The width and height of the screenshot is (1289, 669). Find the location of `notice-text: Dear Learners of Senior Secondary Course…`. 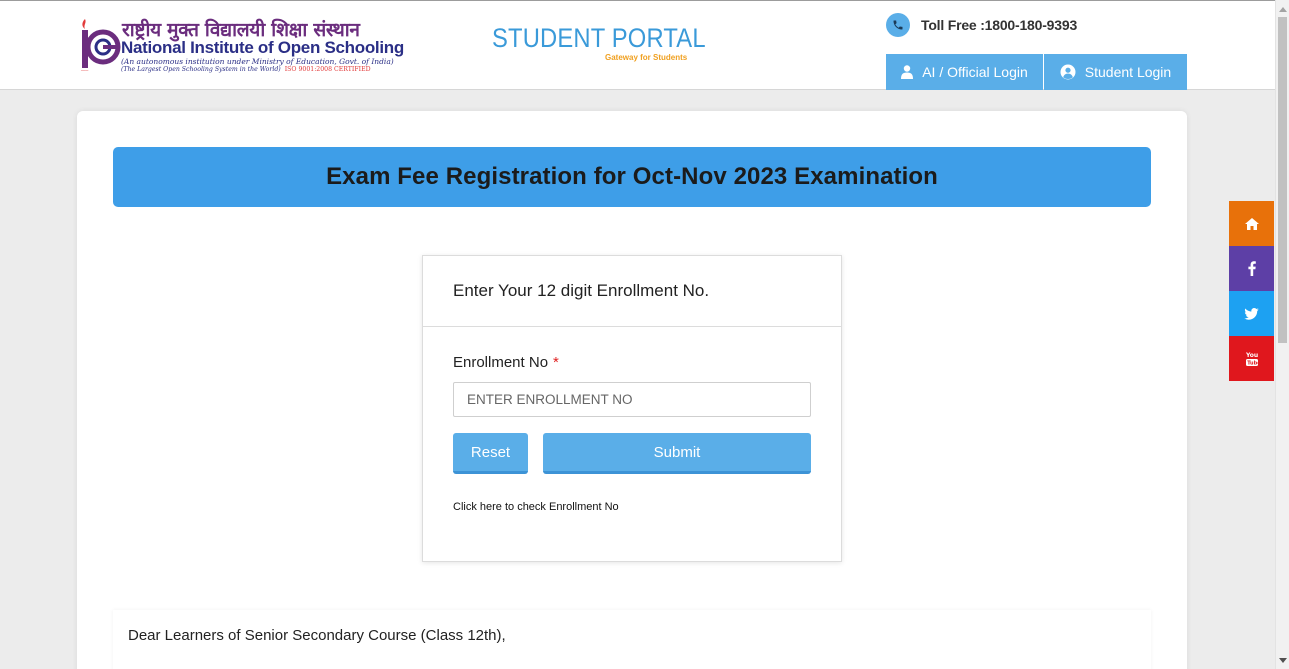

notice-text: Dear Learners of Senior Secondary Course… is located at coordinates (317, 635).